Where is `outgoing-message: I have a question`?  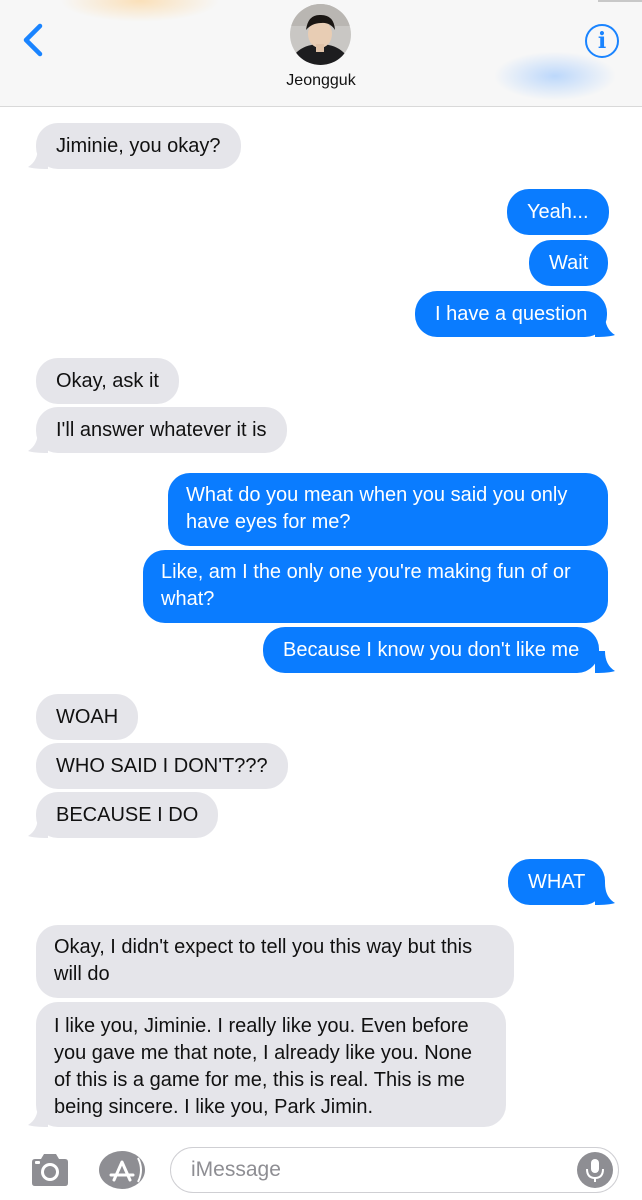
outgoing-message: I have a question is located at coordinates (511, 314).